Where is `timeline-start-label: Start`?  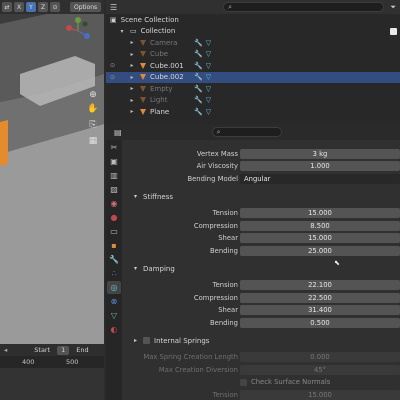 timeline-start-label: Start is located at coordinates (42, 350).